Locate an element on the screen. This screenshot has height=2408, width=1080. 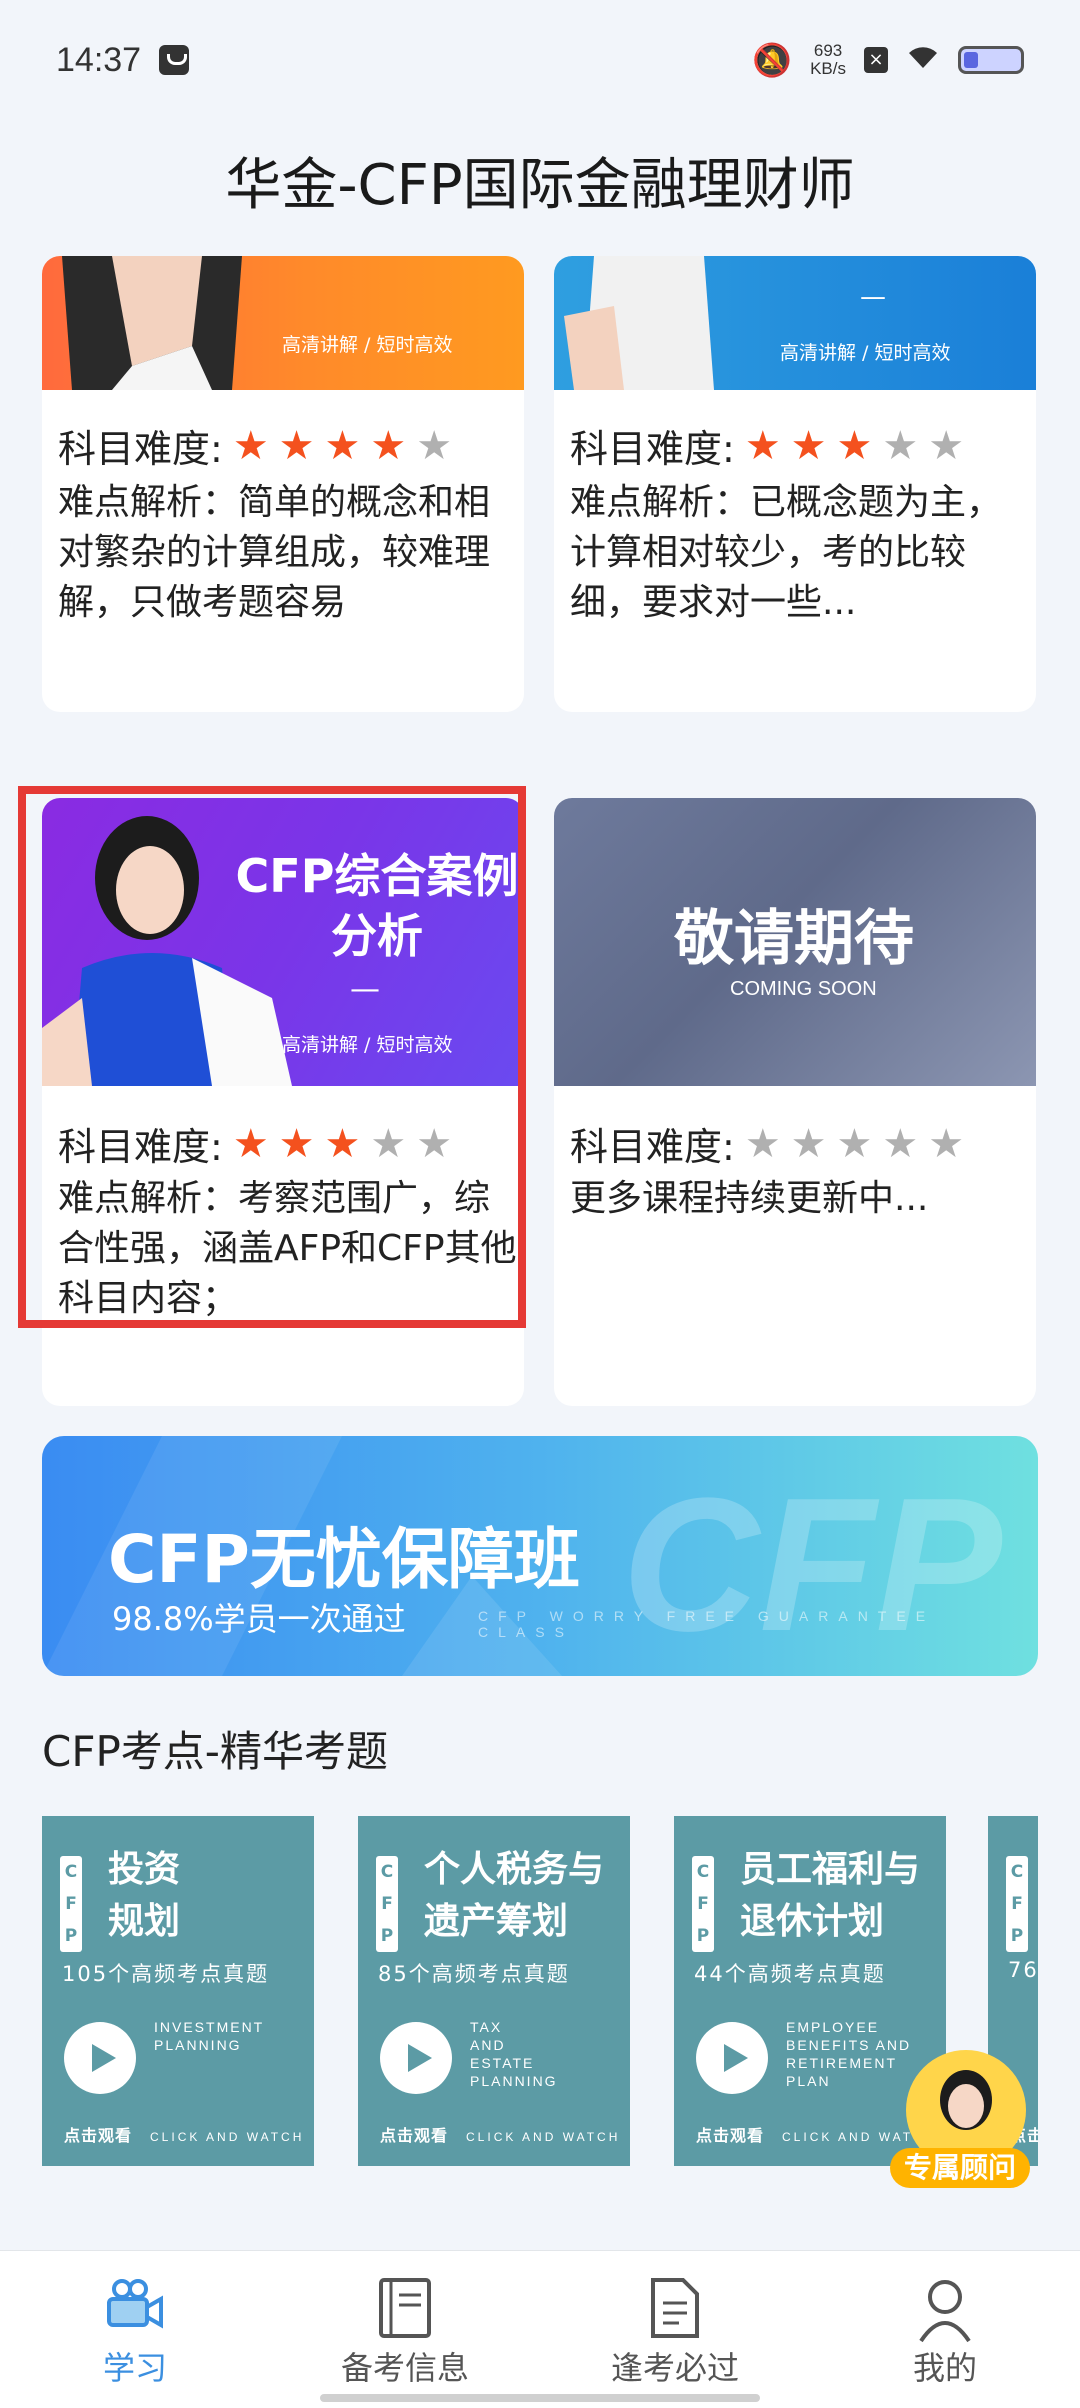
message-notification-icon is located at coordinates (174, 60).